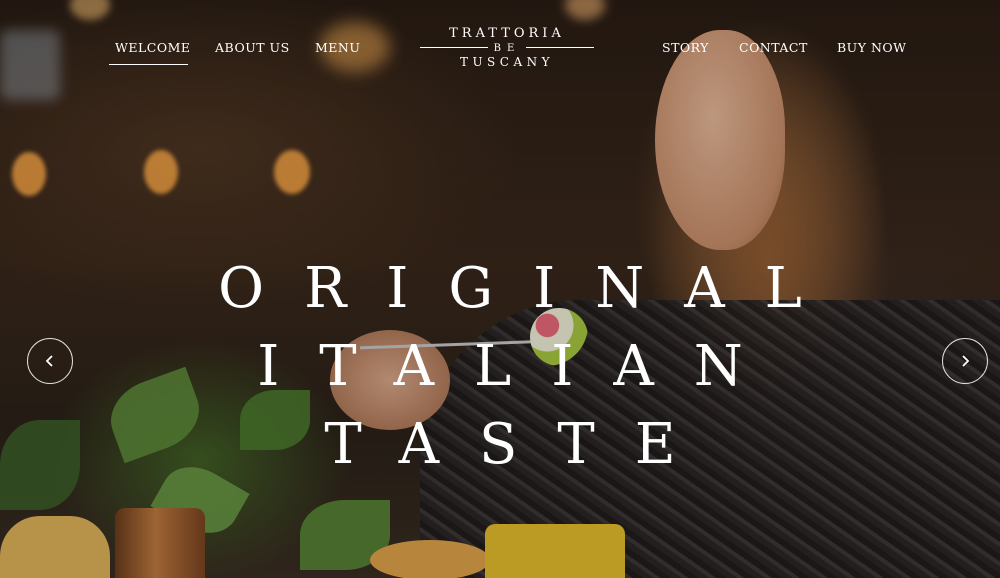  What do you see at coordinates (685, 47) in the screenshot?
I see `nav-story: STORY` at bounding box center [685, 47].